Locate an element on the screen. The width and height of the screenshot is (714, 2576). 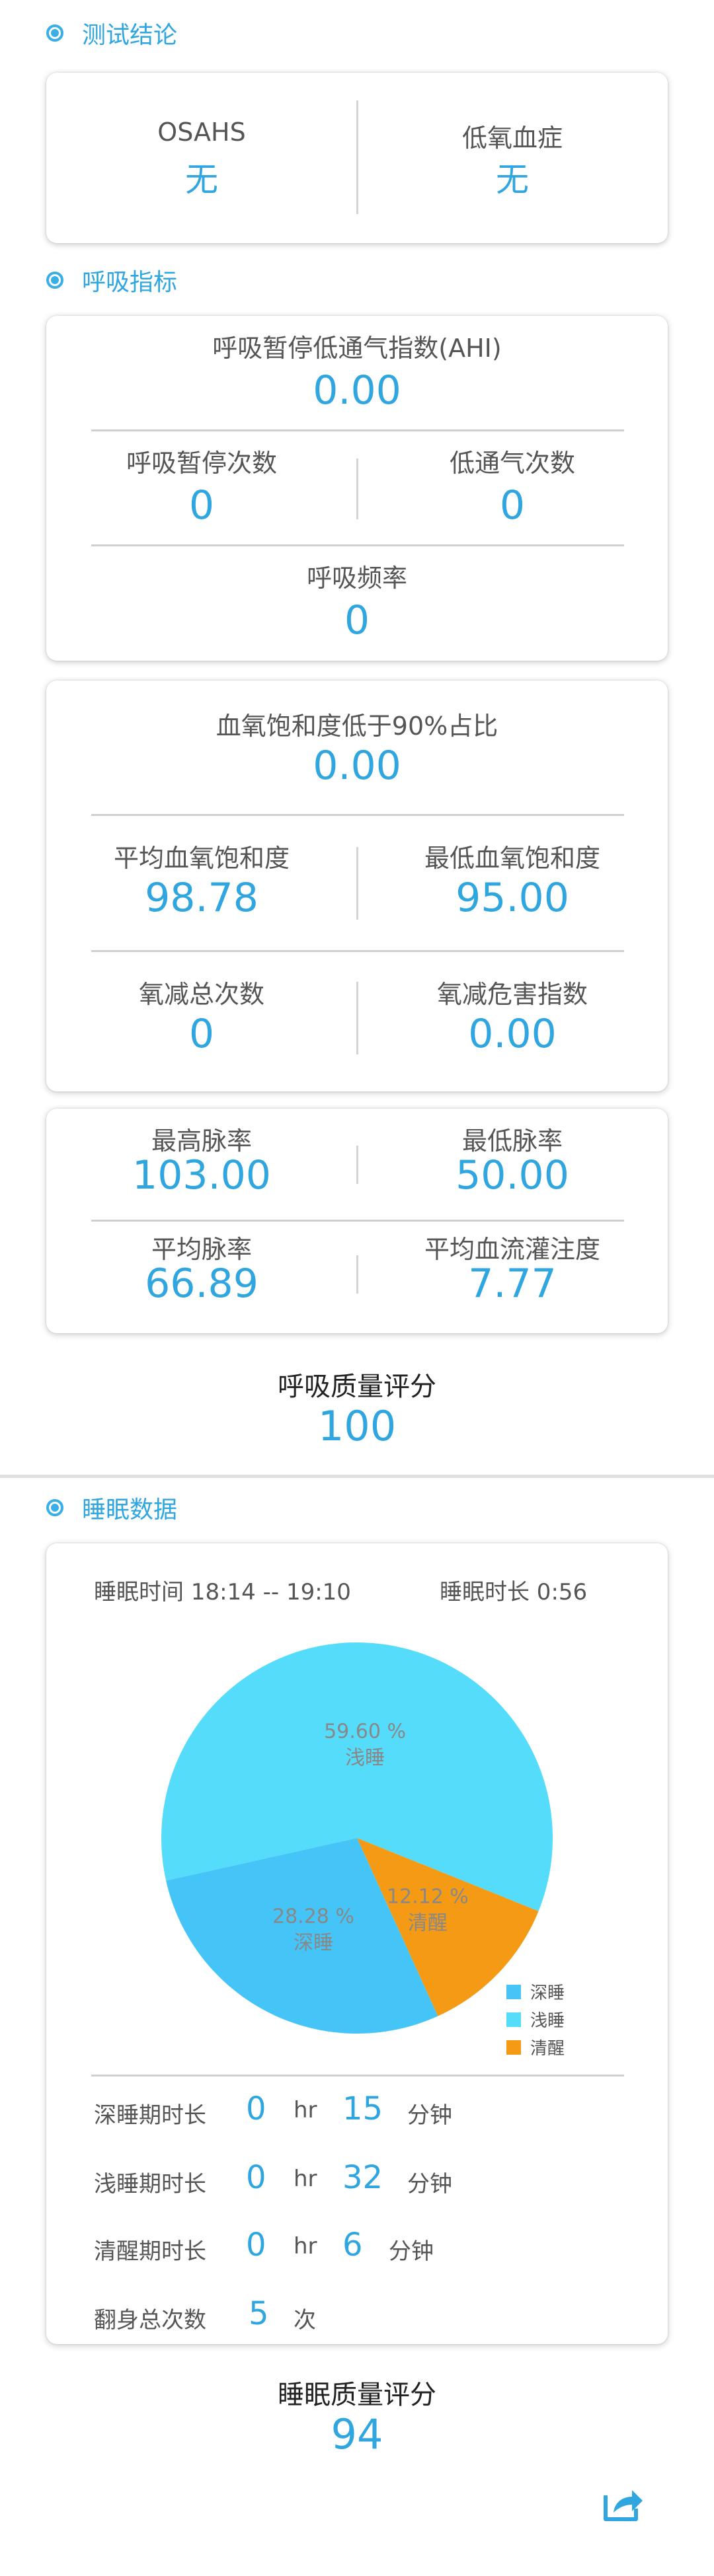
breathing-score-value: 100 is located at coordinates (357, 1426).